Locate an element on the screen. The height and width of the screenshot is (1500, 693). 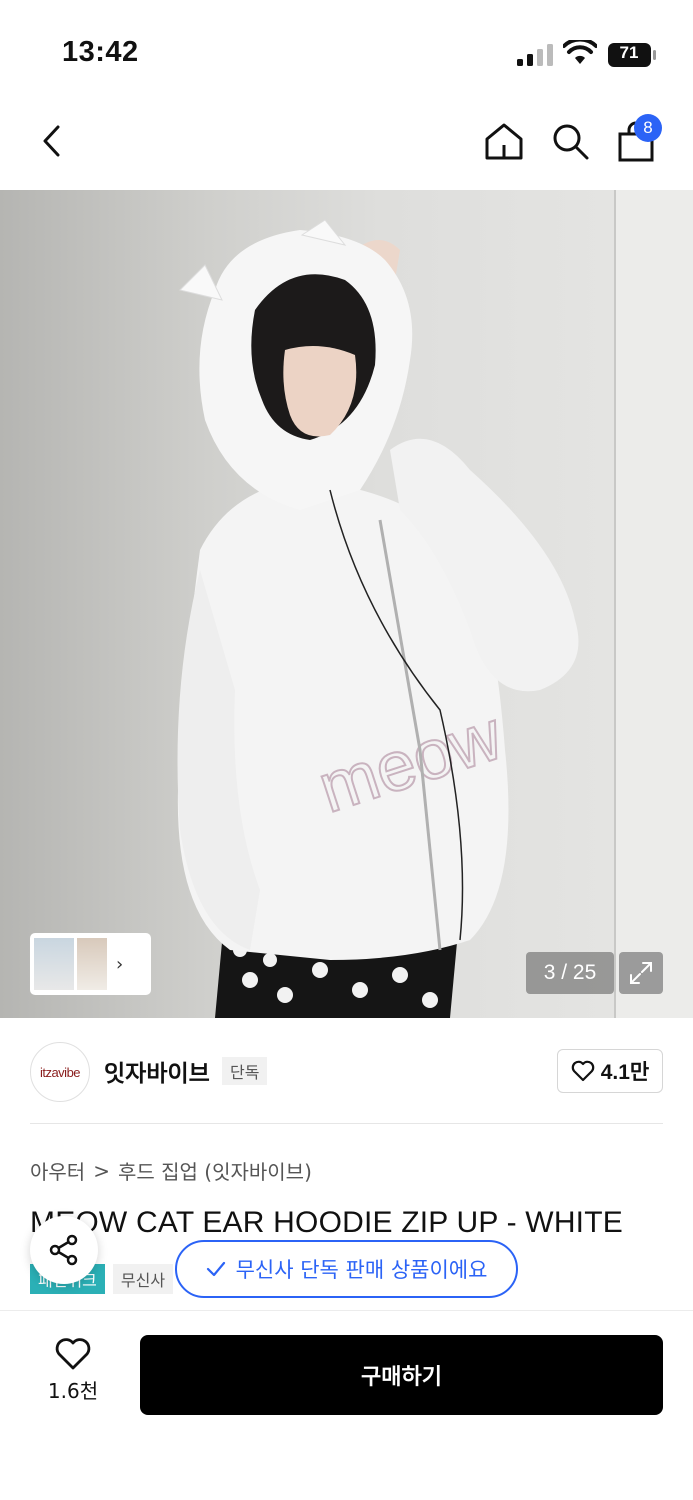
cart-button: 8 is located at coordinates (637, 141).